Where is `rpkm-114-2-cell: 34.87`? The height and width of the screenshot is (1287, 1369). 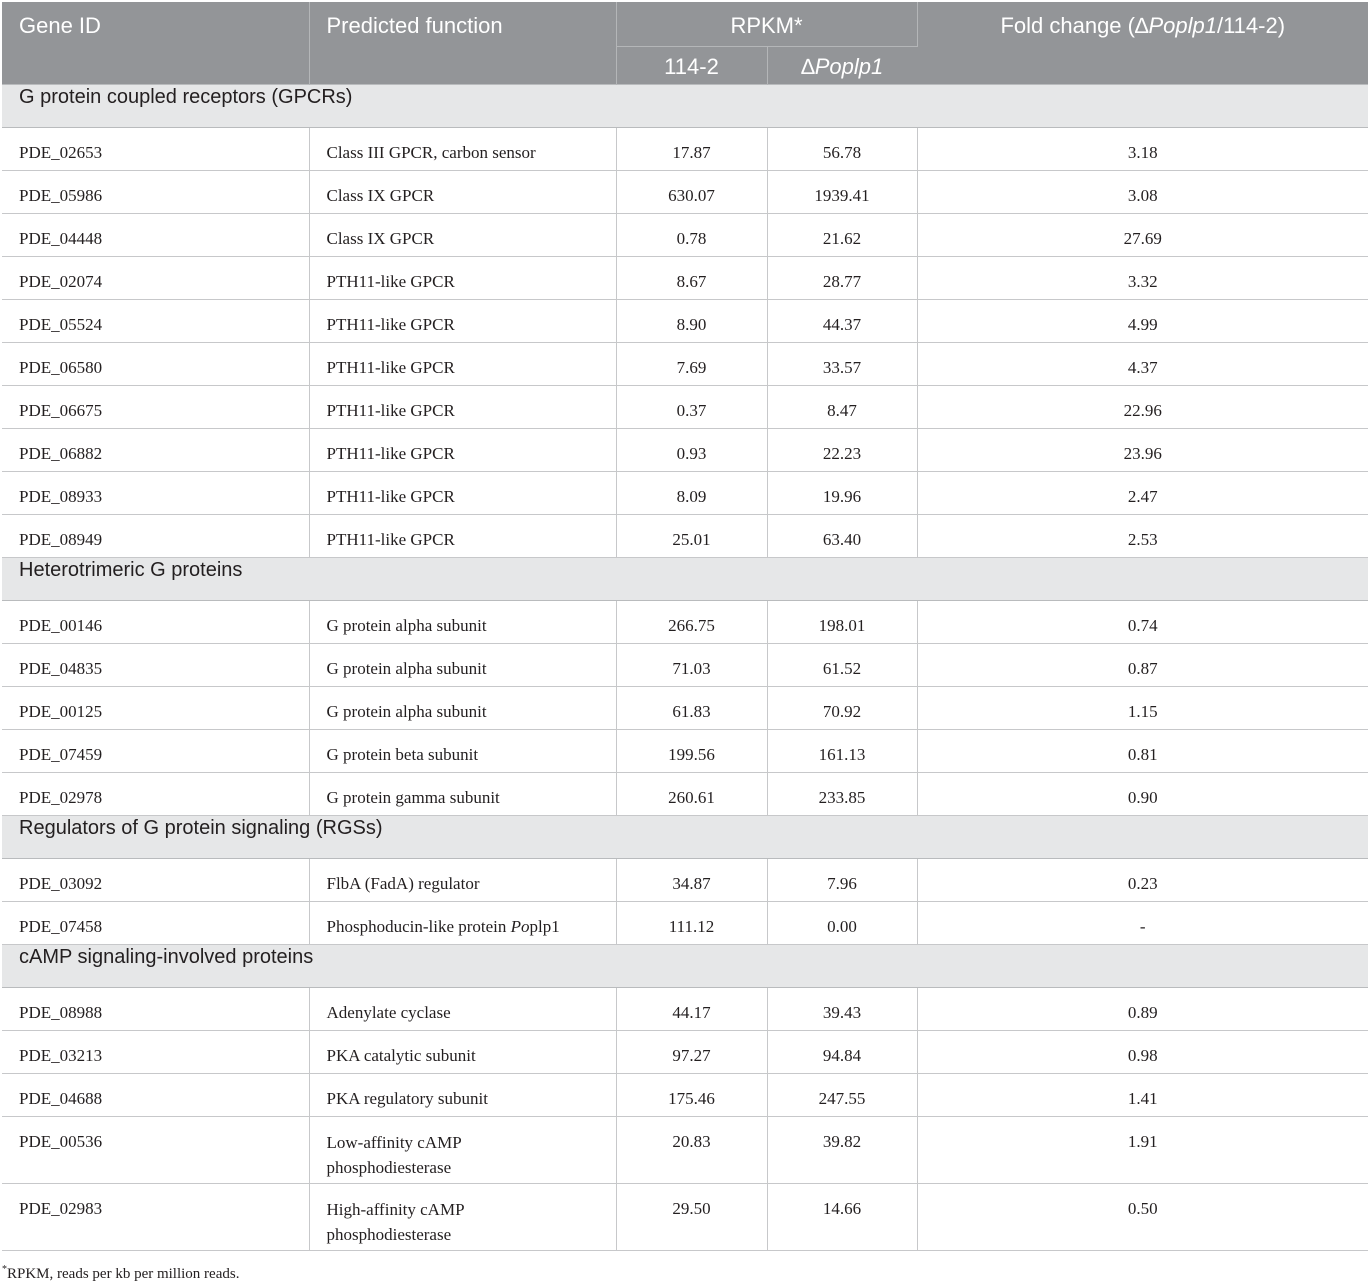 rpkm-114-2-cell: 34.87 is located at coordinates (691, 880).